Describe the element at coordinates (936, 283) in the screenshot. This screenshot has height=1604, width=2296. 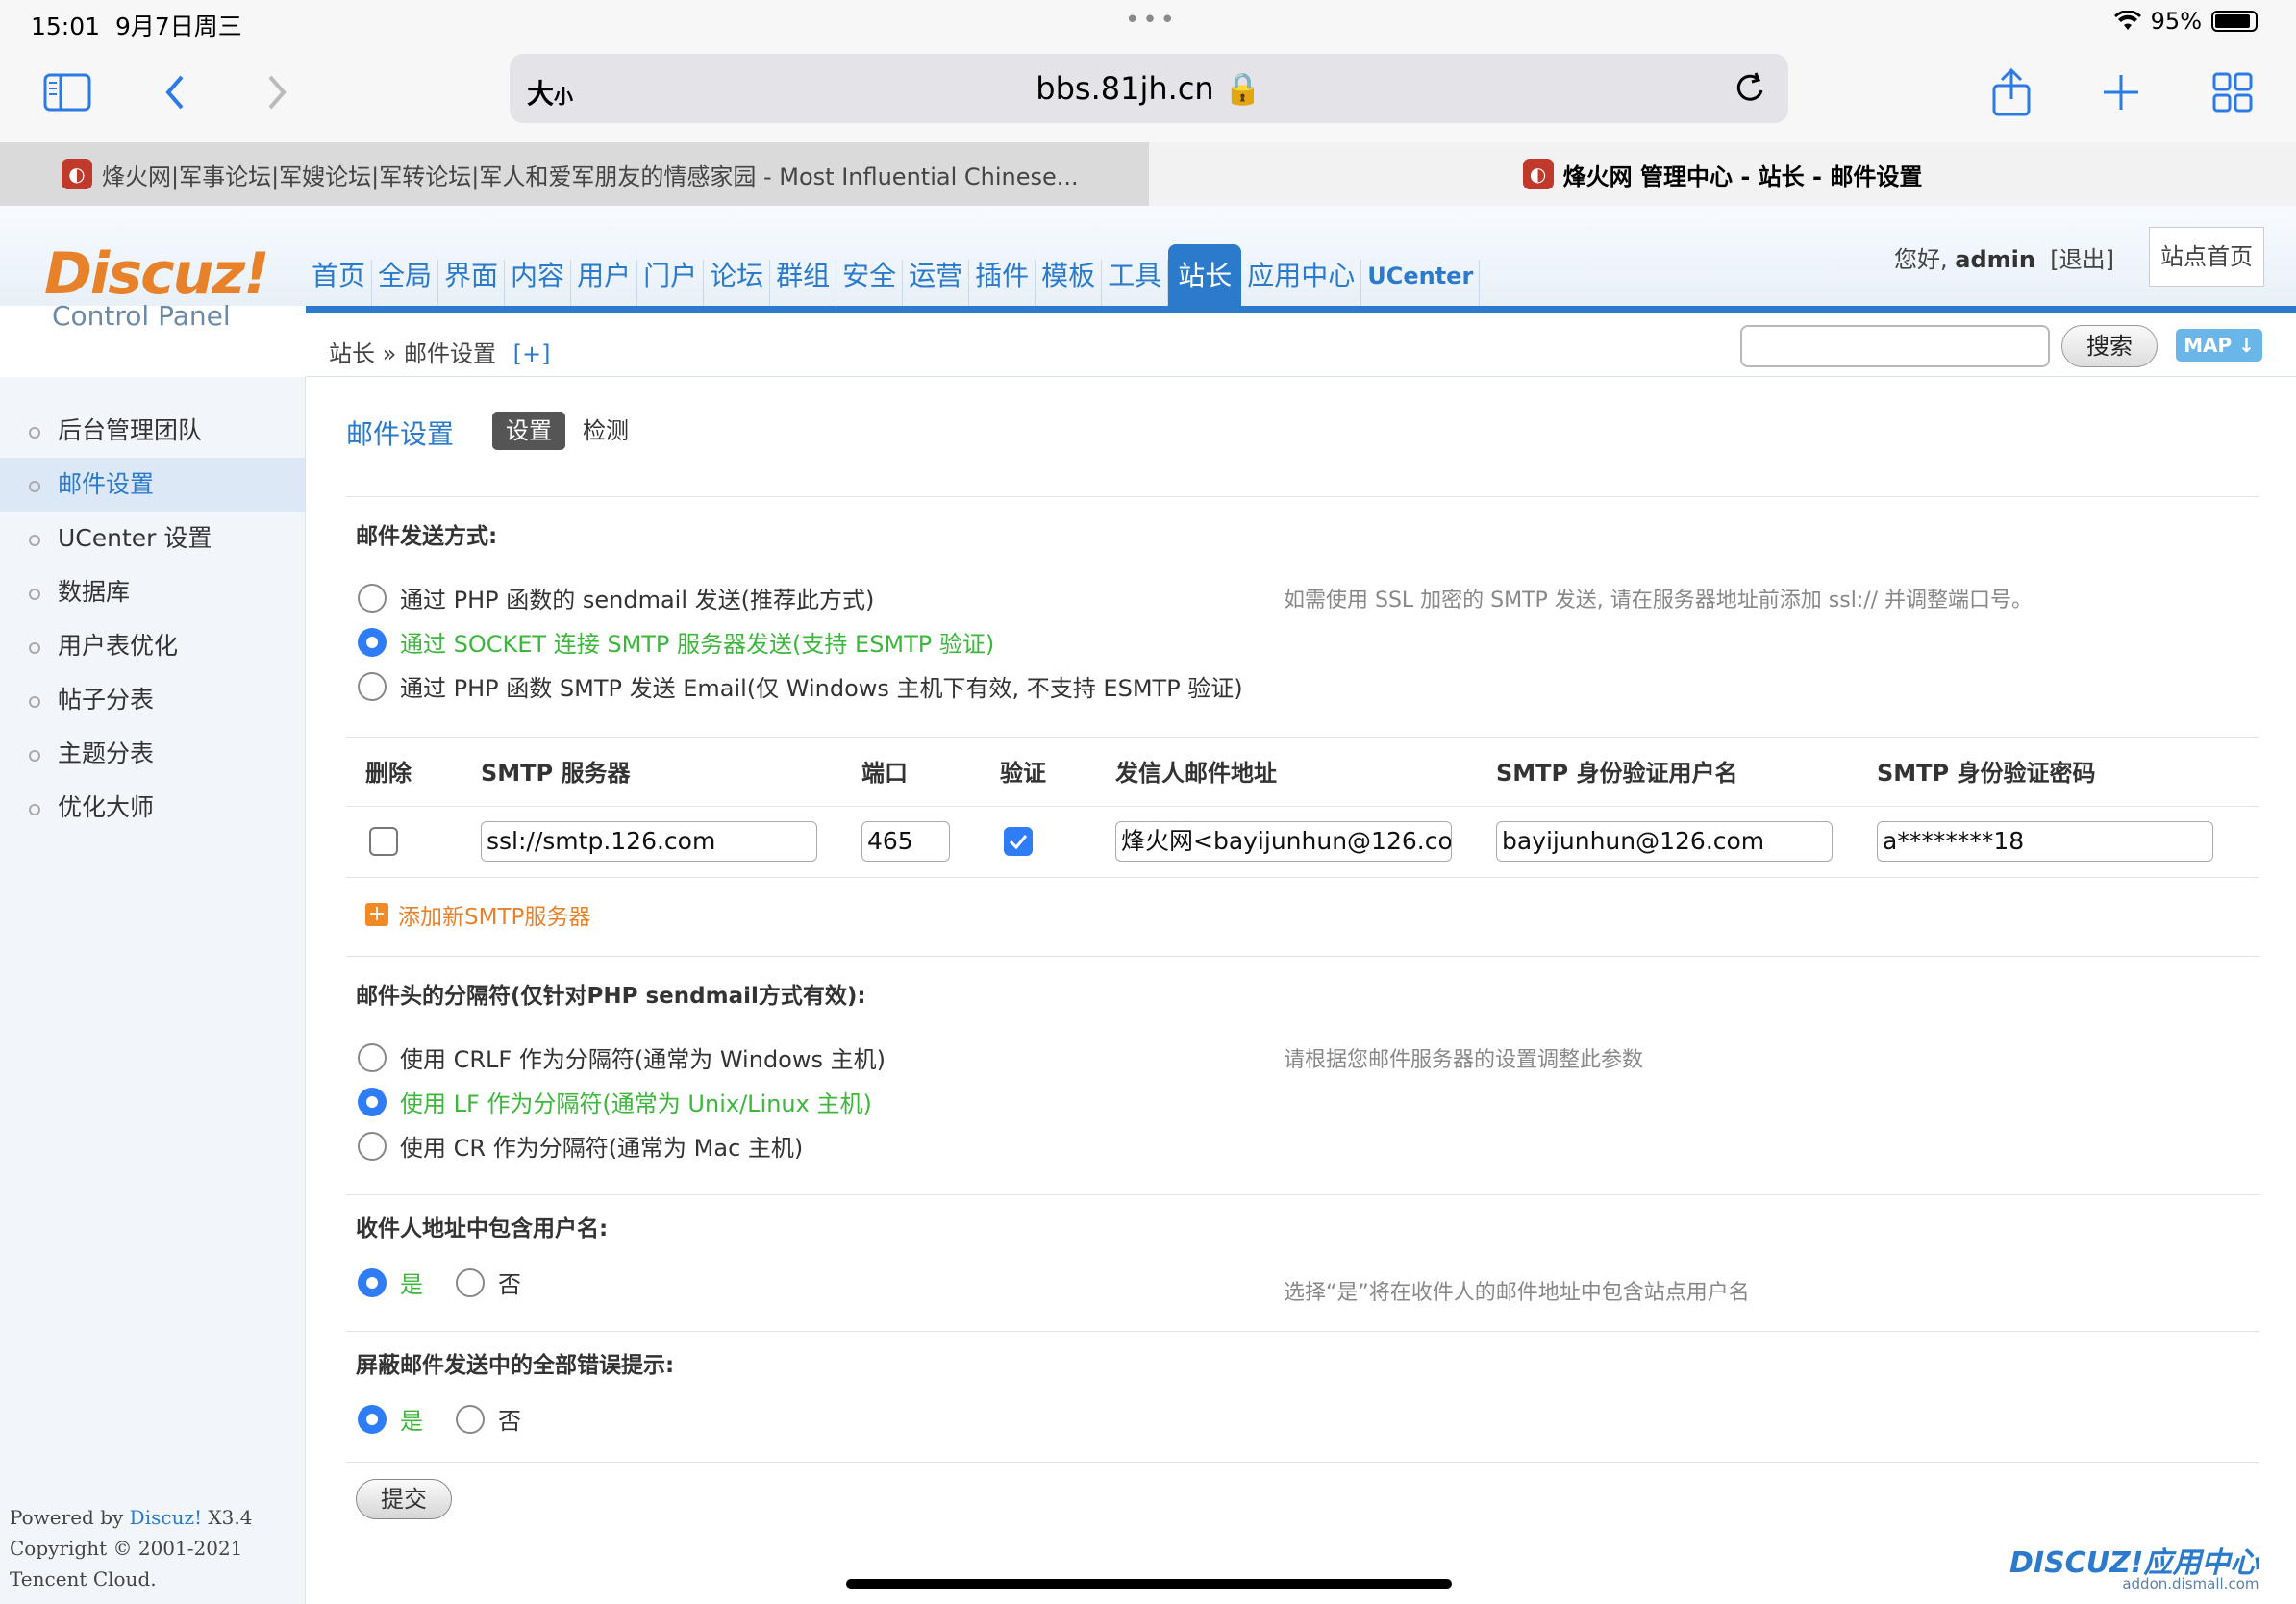
I see `topnav-item: 运营` at that location.